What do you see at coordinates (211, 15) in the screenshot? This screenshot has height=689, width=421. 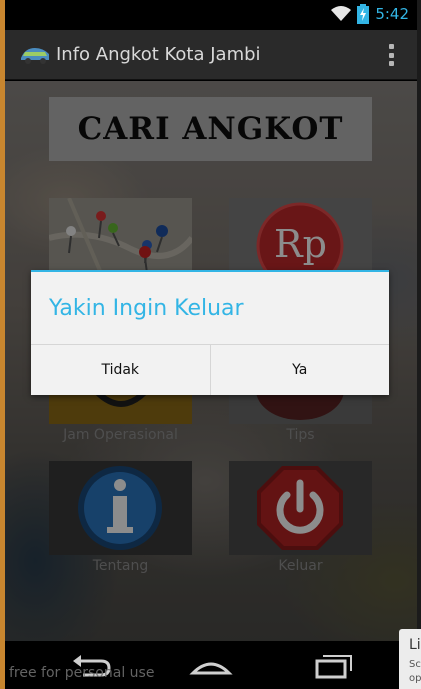 I see `status-bar: 5:42` at bounding box center [211, 15].